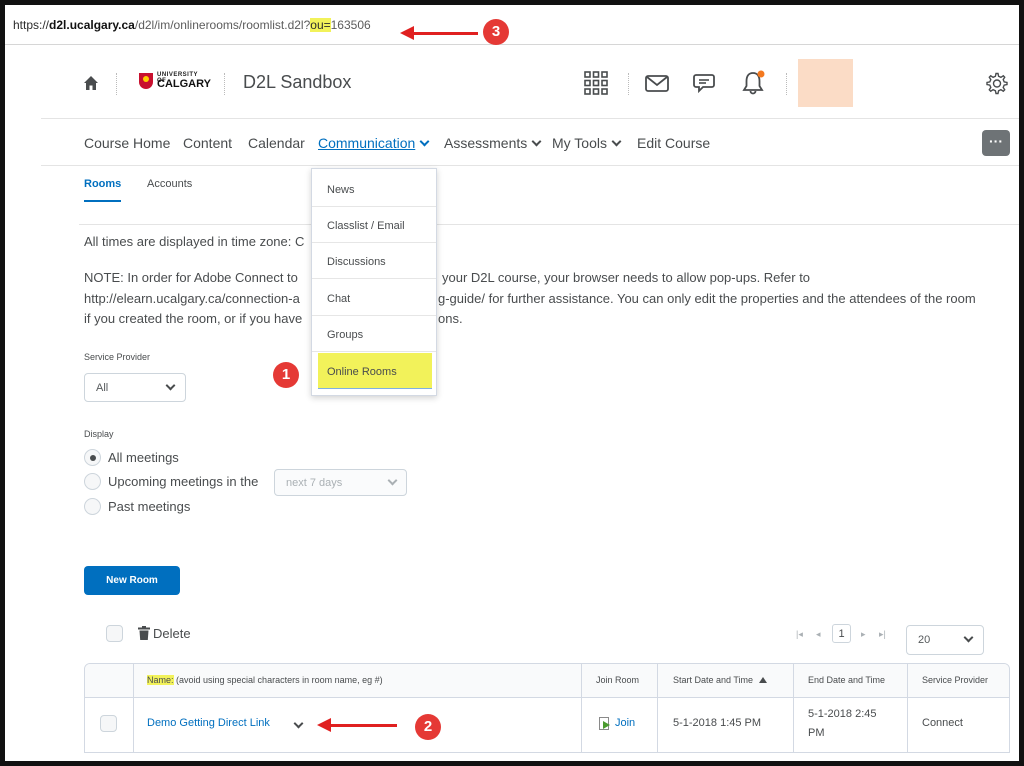  Describe the element at coordinates (92, 481) in the screenshot. I see `radio-upcoming-meetings` at that location.